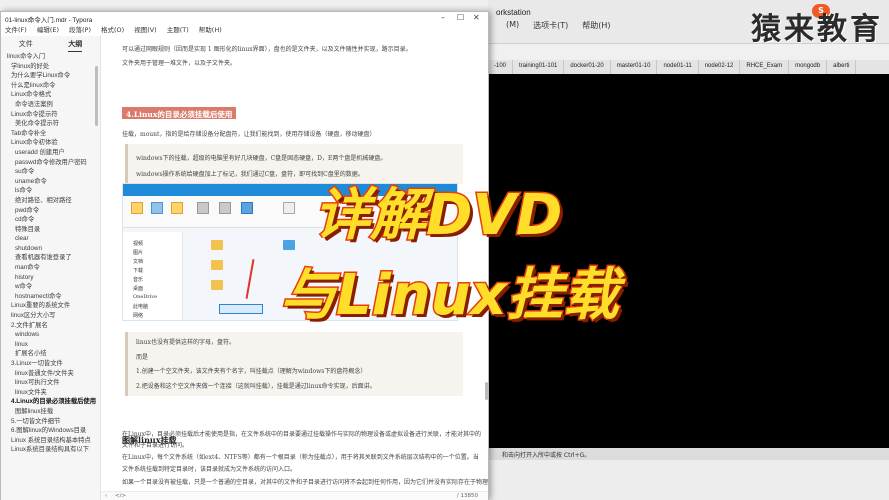 Image resolution: width=889 pixels, height=500 pixels. What do you see at coordinates (16, 30) in the screenshot?
I see `menu-file: 文件(F)` at bounding box center [16, 30].